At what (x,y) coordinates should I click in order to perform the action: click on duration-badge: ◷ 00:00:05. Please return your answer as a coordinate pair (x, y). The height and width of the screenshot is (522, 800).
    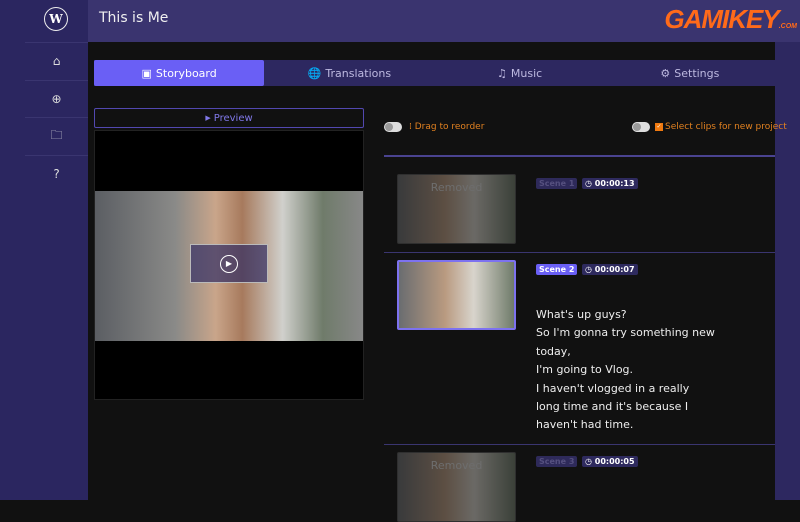
    Looking at the image, I should click on (610, 461).